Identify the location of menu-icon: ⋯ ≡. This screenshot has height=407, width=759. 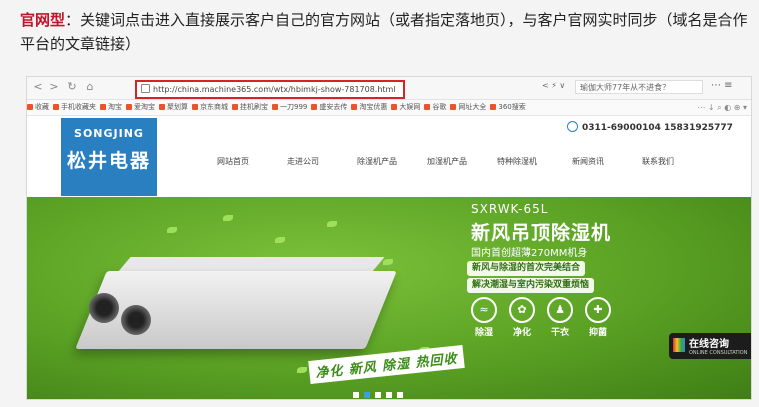
(722, 85).